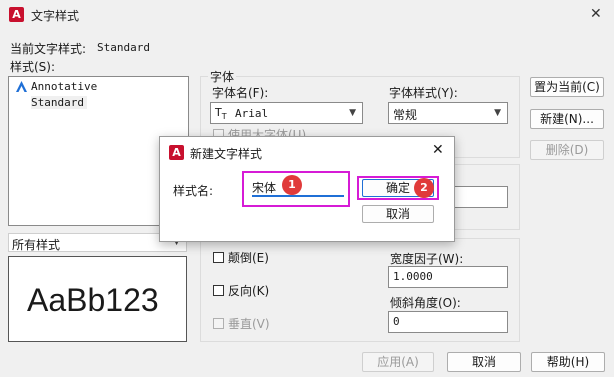  What do you see at coordinates (427, 259) in the screenshot?
I see `width-factor-label: 宽度因子(W):` at bounding box center [427, 259].